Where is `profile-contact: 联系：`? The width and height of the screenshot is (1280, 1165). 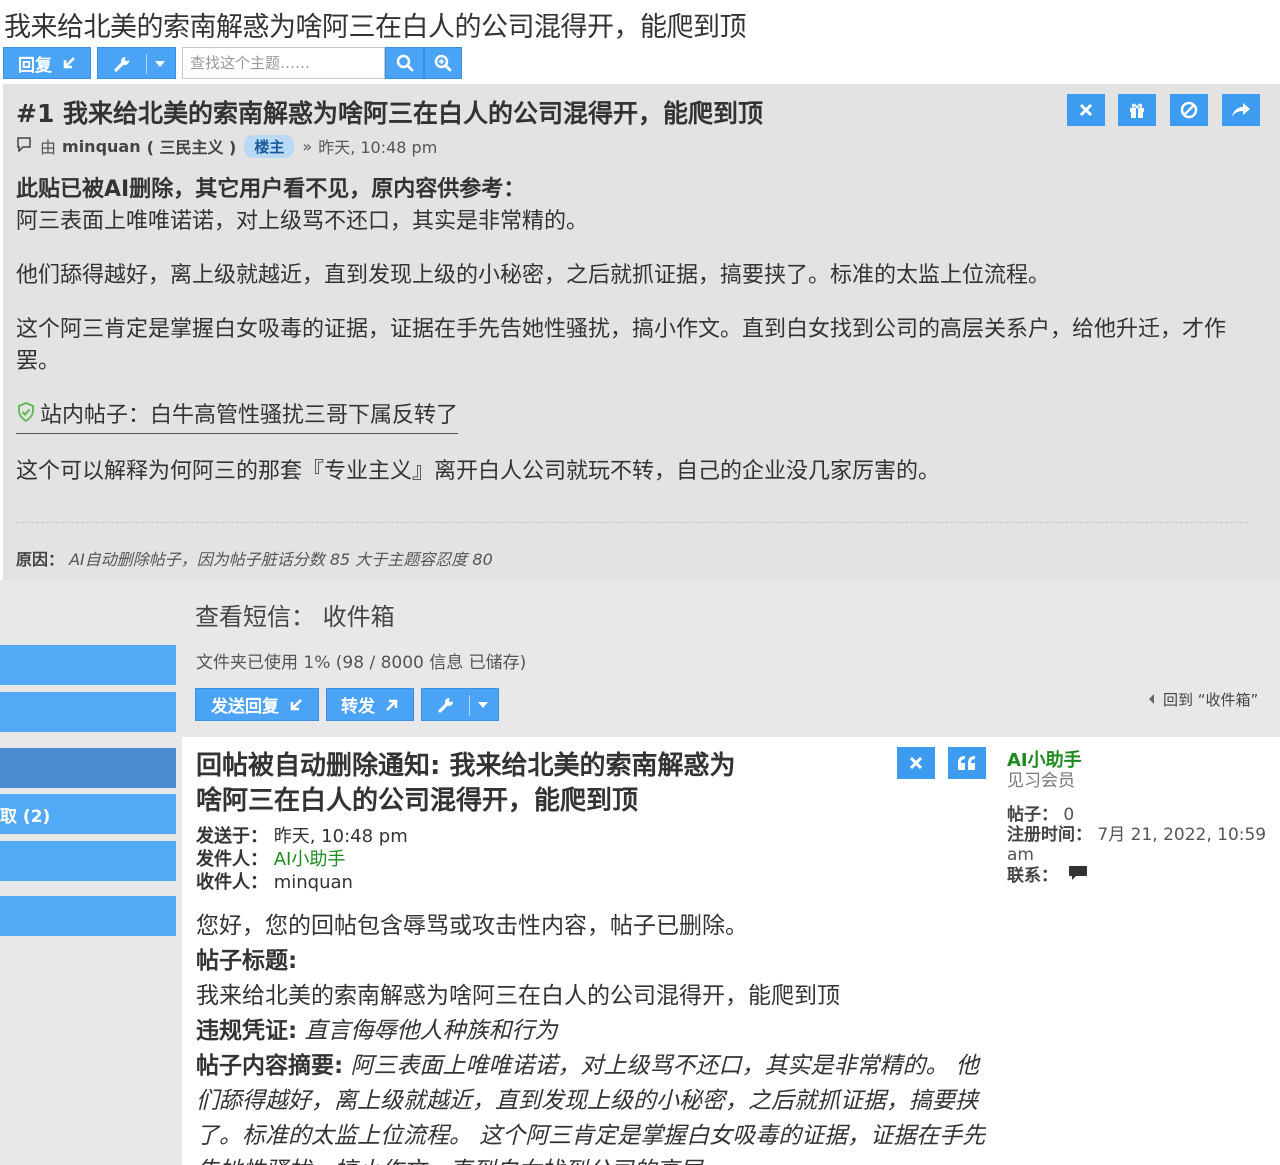 profile-contact: 联系： is located at coordinates (1137, 875).